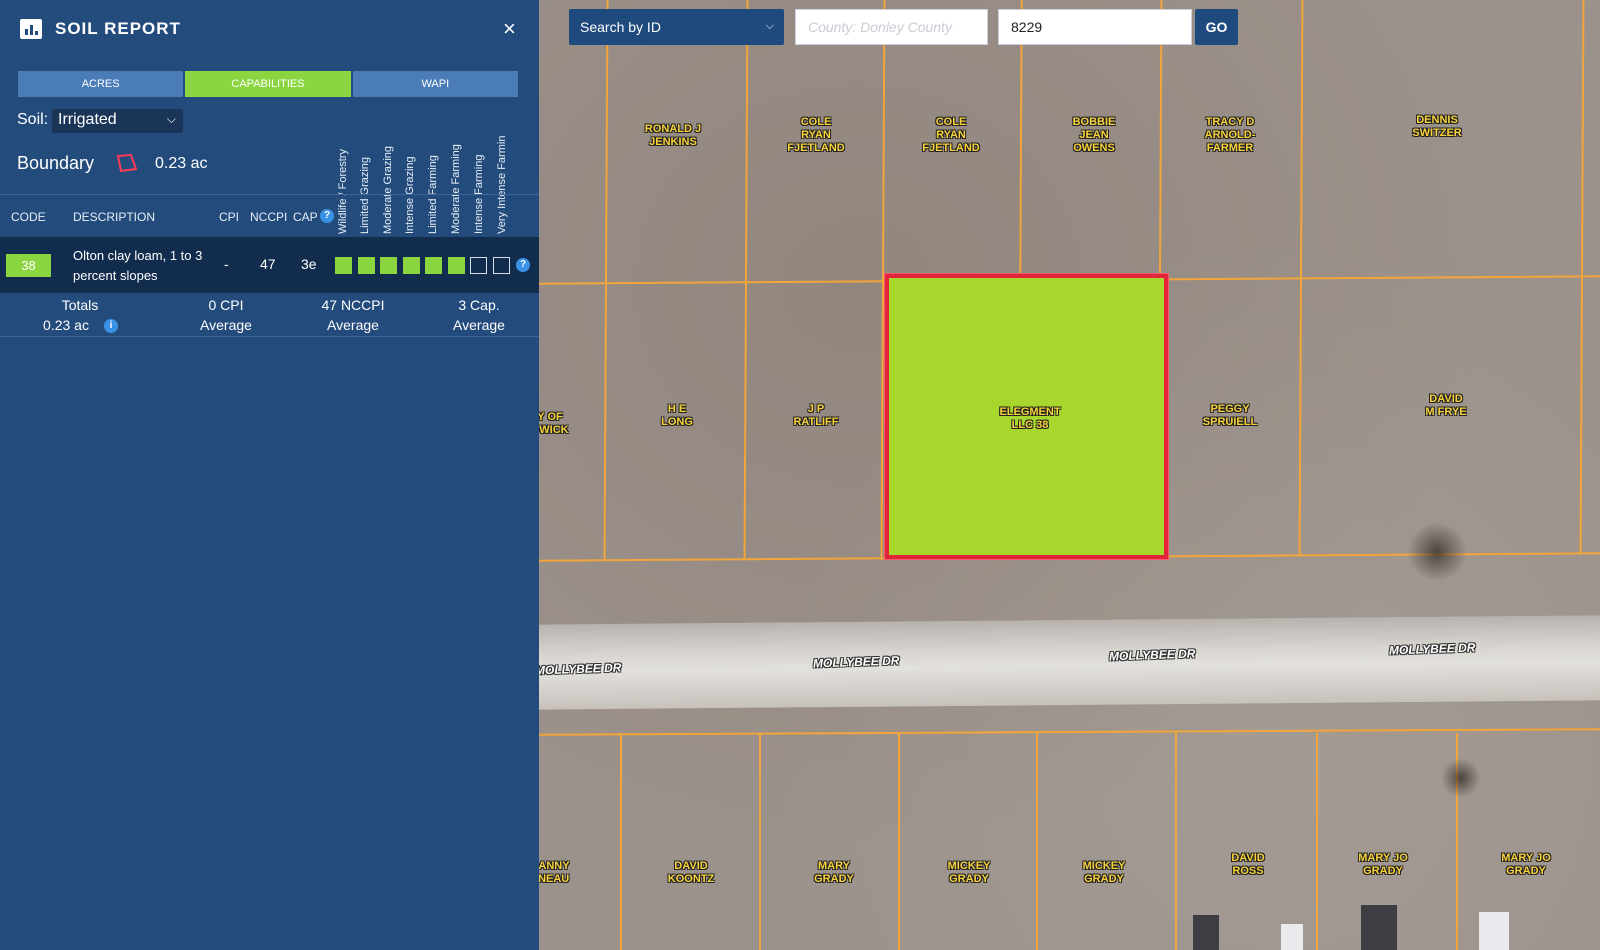 This screenshot has width=1600, height=950. What do you see at coordinates (353, 305) in the screenshot?
I see `totals-nccpi: 47 NCCPI` at bounding box center [353, 305].